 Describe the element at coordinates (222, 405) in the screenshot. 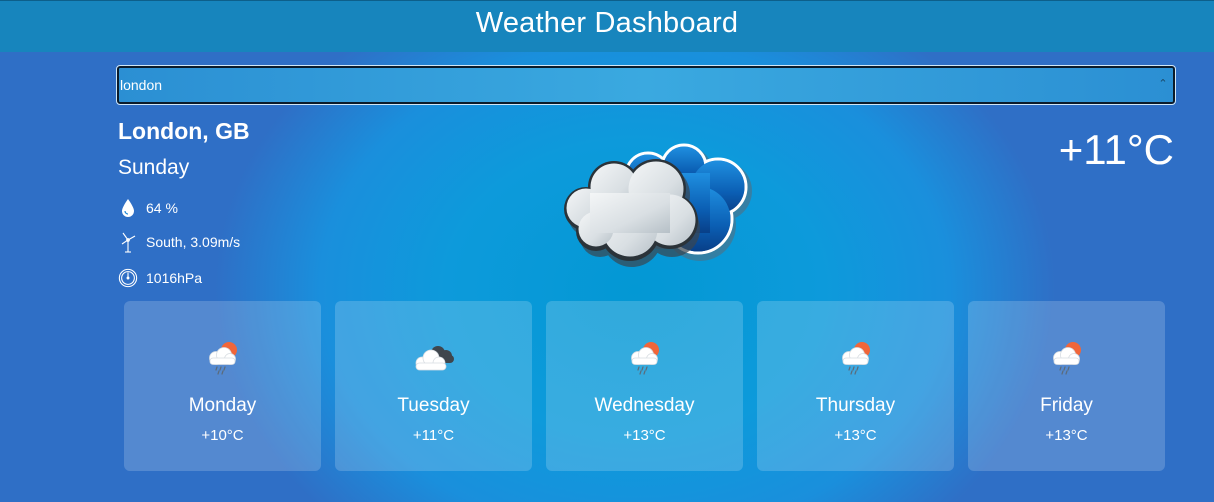

I see `forecast-day: Monday` at that location.